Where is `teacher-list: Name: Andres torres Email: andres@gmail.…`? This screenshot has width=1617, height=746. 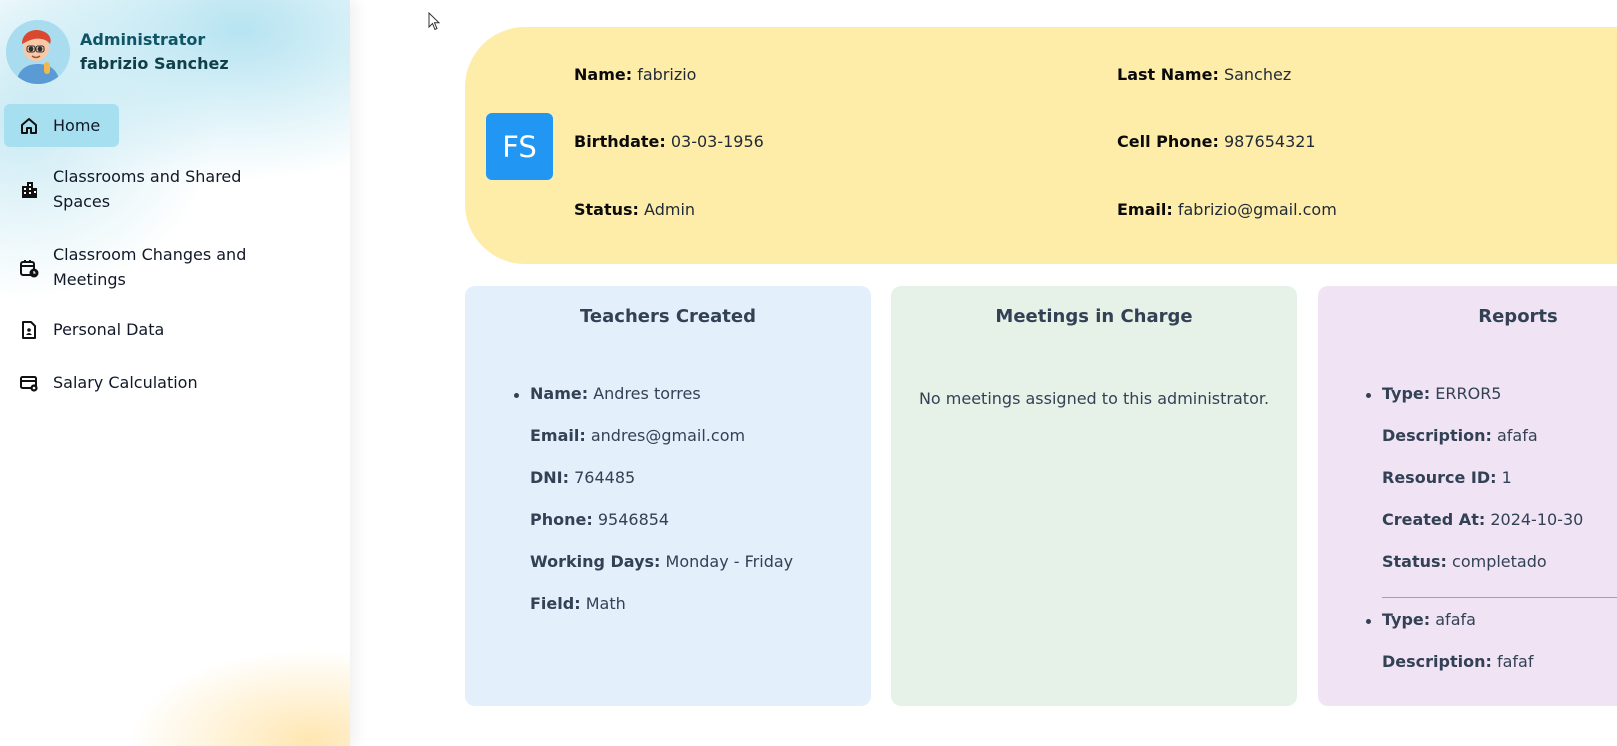
teacher-list: Name: Andres torres Email: andres@gmail.… is located at coordinates (649, 510).